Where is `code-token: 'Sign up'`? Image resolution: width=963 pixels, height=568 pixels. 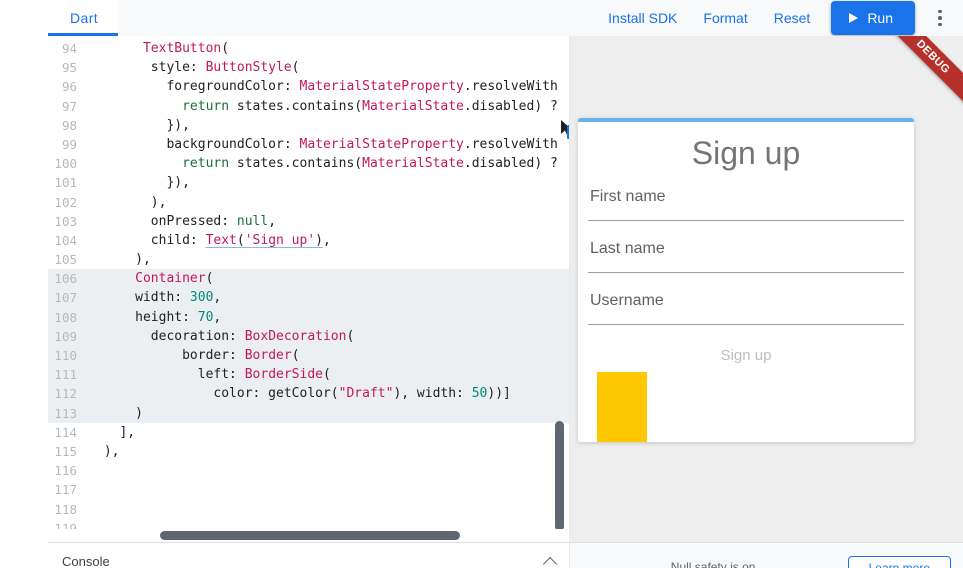 code-token: 'Sign up' is located at coordinates (280, 240).